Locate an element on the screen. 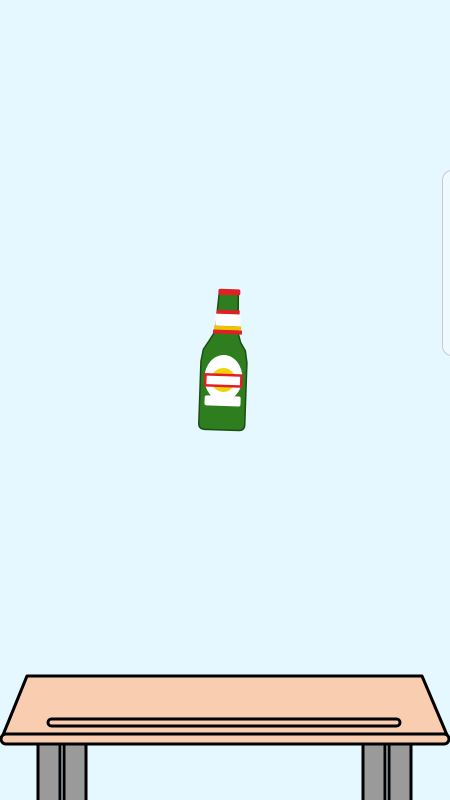 This screenshot has width=450, height=800. table-edge is located at coordinates (225, 739).